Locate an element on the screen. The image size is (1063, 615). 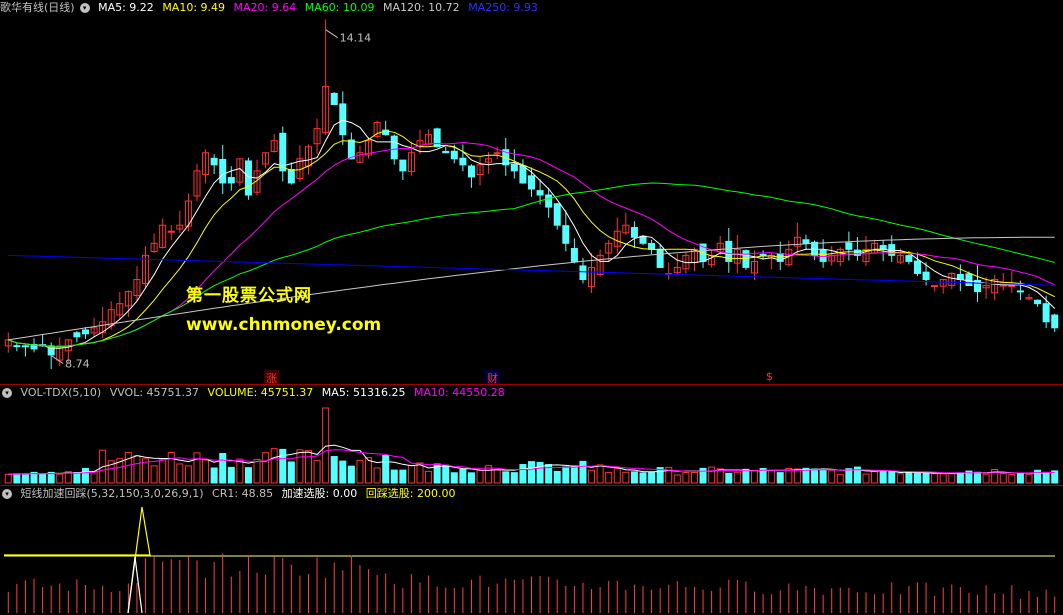
event-tag-dollar: $ is located at coordinates (769, 376).